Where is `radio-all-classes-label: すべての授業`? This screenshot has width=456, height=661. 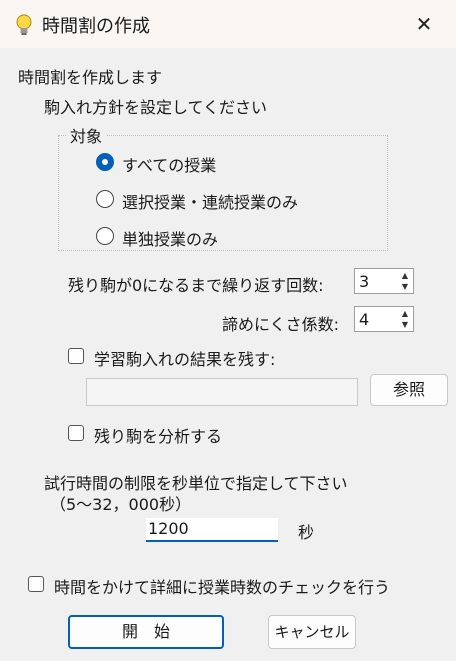 radio-all-classes-label: すべての授業 is located at coordinates (169, 164).